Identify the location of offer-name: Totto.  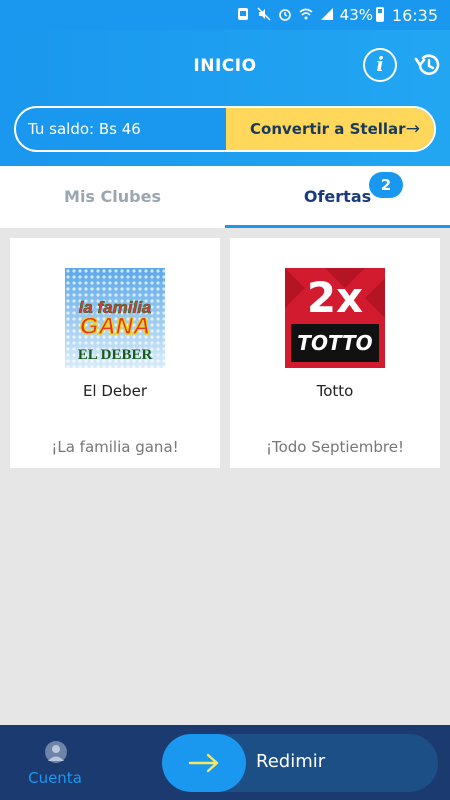
(335, 391).